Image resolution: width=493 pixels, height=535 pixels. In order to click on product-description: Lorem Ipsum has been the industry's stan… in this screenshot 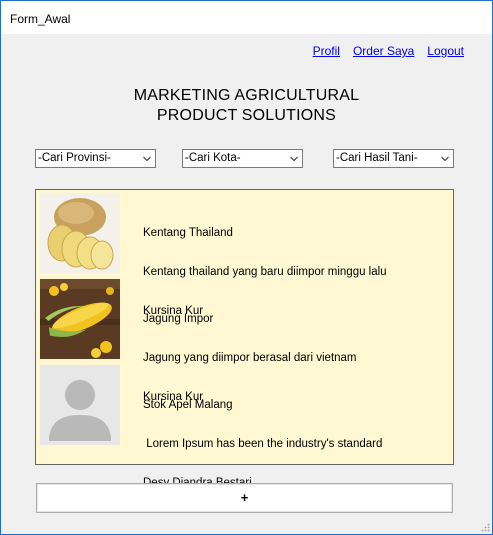, I will do `click(263, 444)`.